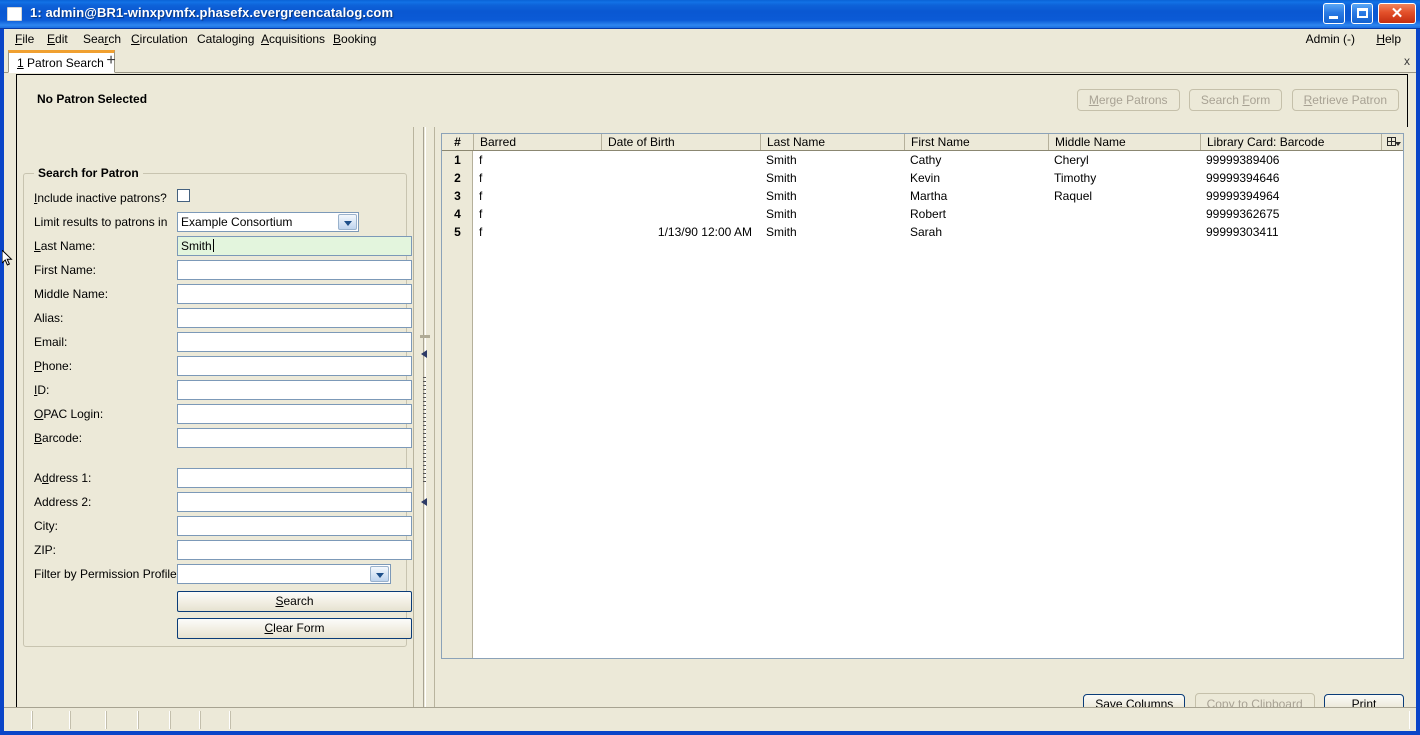  What do you see at coordinates (69, 414) in the screenshot?
I see `opac-login-label: OPAC Login:` at bounding box center [69, 414].